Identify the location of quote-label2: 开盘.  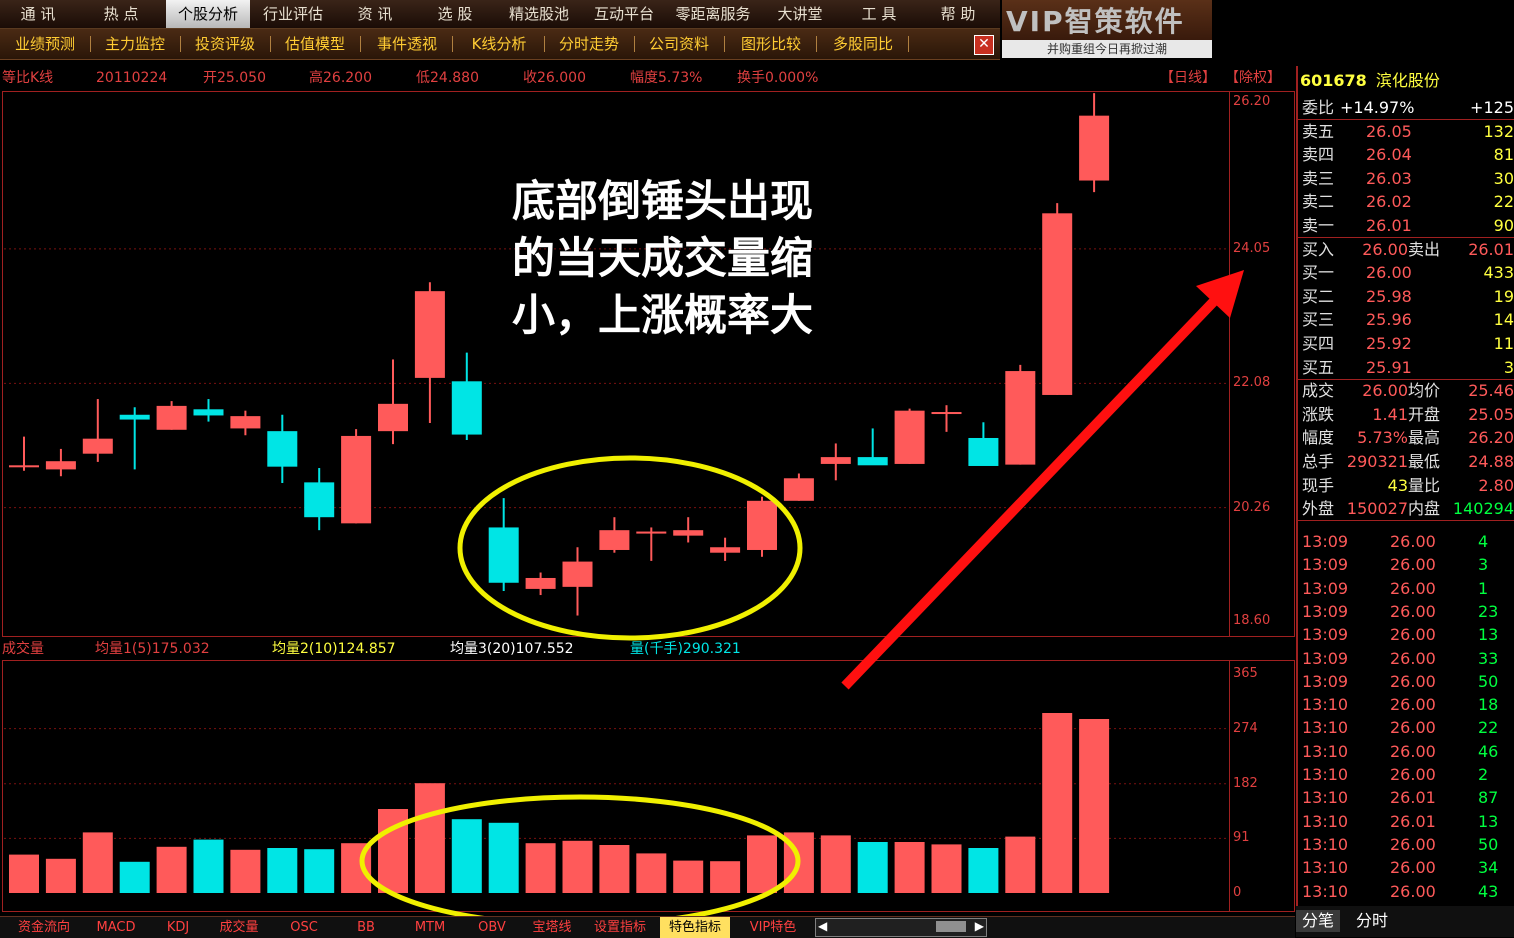
(1424, 414).